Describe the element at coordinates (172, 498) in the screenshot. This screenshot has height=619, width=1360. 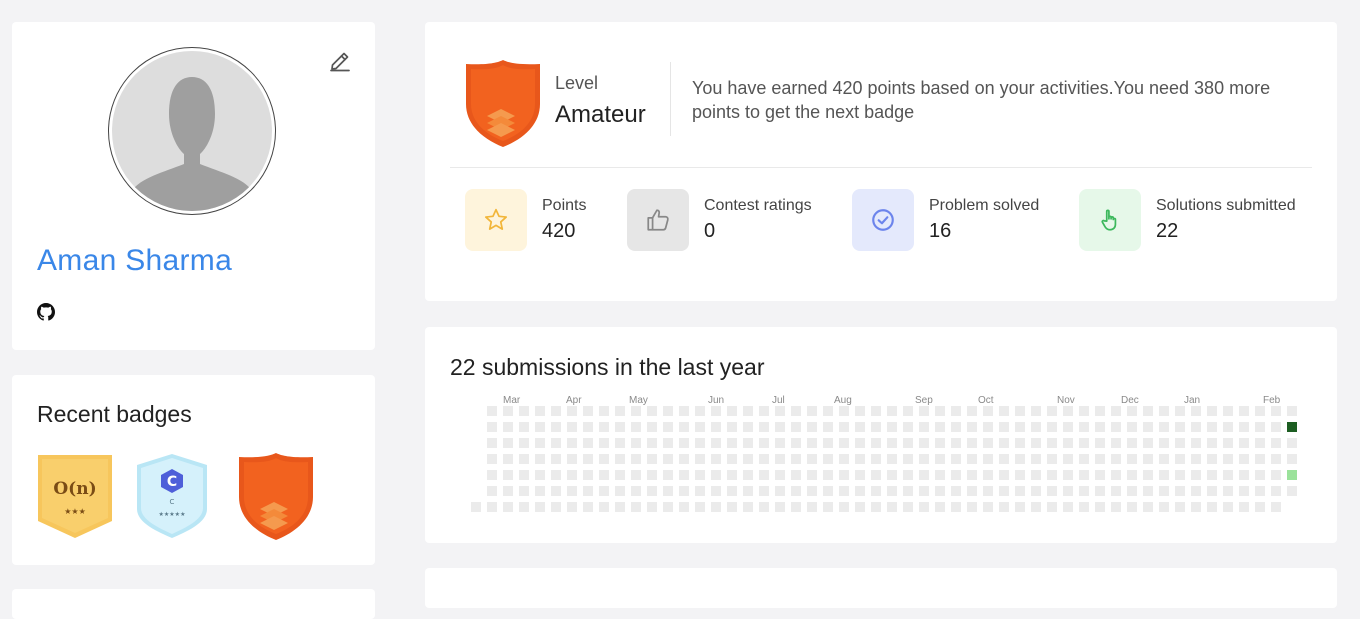
I see `c-language-badge: C C ★★★★★` at that location.